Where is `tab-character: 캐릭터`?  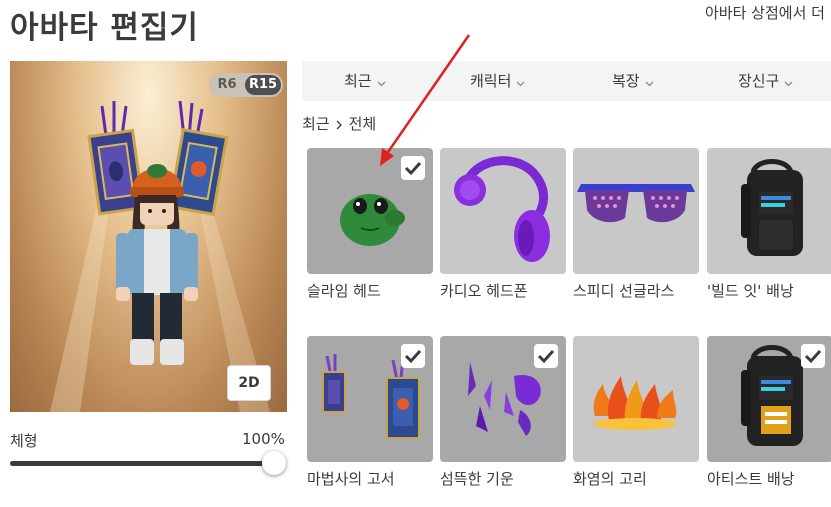
tab-character: 캐릭터 is located at coordinates (497, 81).